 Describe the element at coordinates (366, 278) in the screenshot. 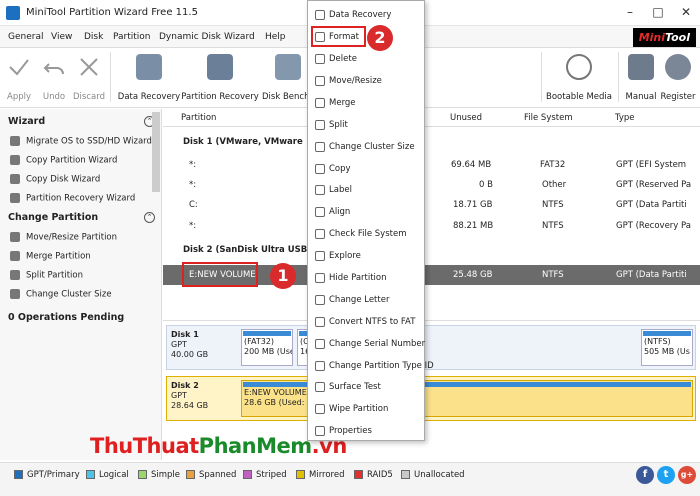

I see `menu-item-hide-partition: Hide Partition` at that location.